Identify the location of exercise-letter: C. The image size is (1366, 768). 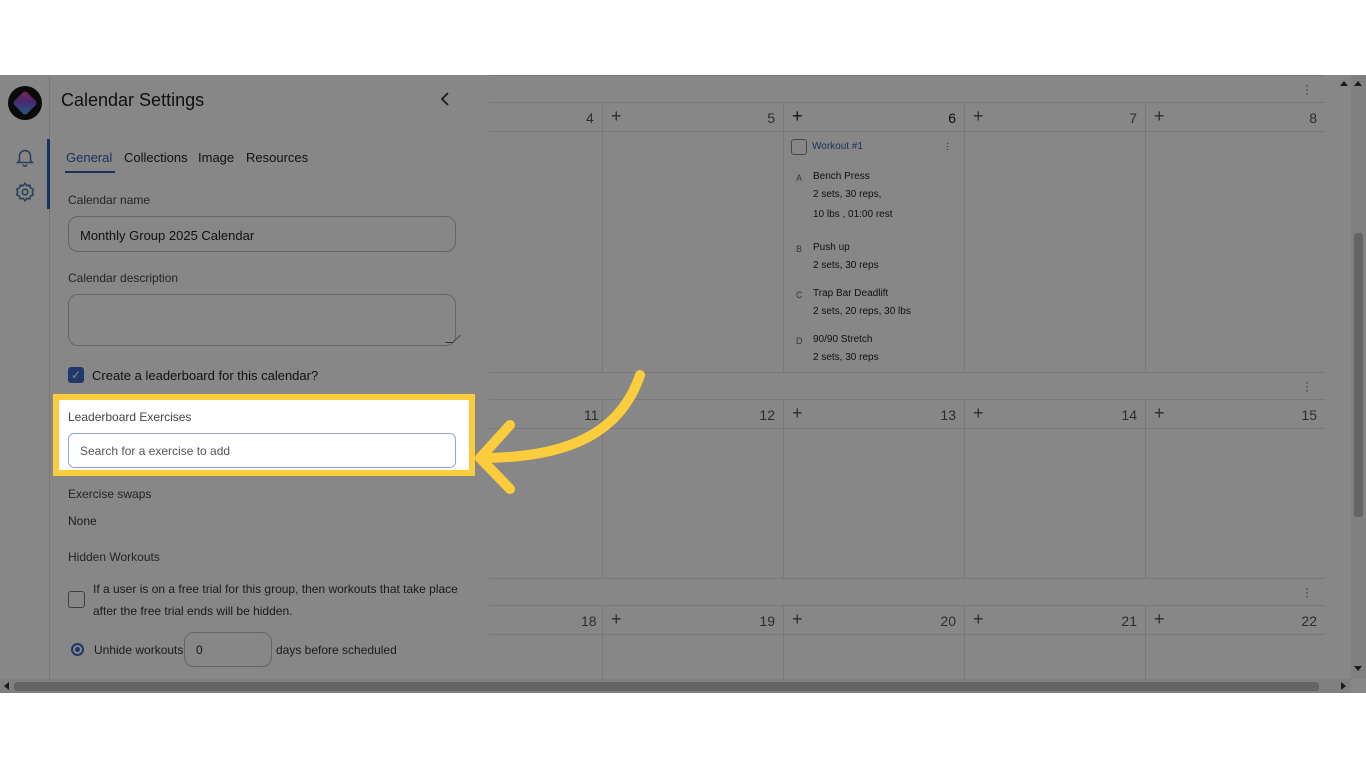
(799, 295).